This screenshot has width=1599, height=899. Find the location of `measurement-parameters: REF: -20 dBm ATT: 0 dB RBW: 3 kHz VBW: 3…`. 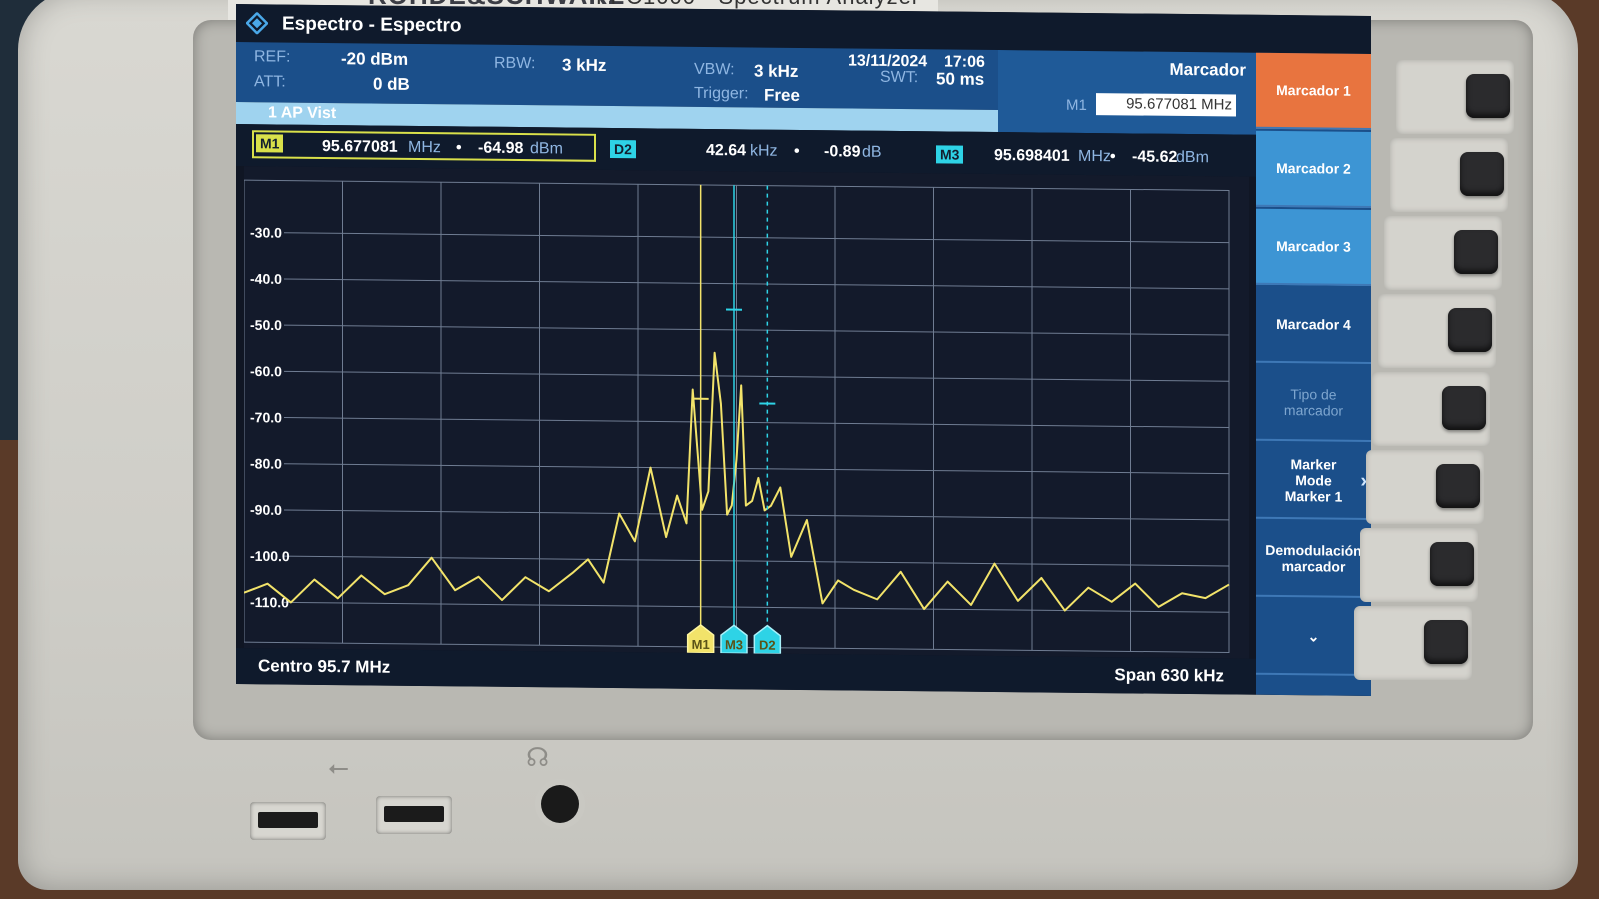

measurement-parameters: REF: -20 dBm ATT: 0 dB RBW: 3 kHz VBW: 3… is located at coordinates (617, 76).